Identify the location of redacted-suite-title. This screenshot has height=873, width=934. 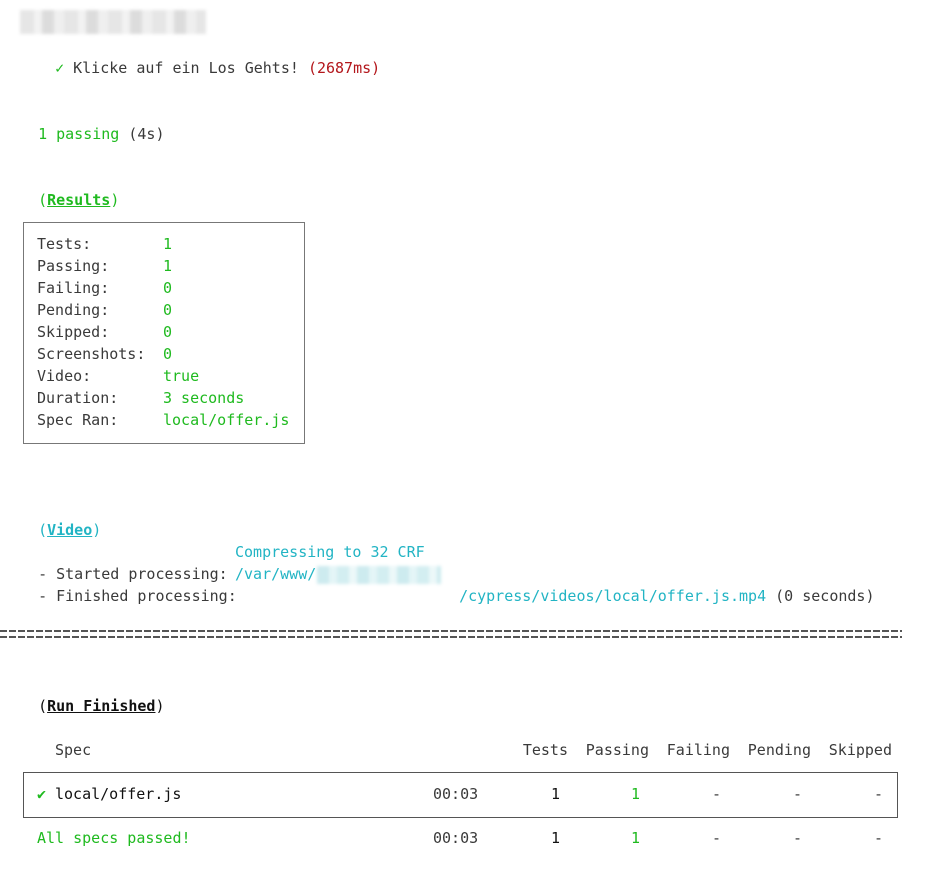
(113, 22).